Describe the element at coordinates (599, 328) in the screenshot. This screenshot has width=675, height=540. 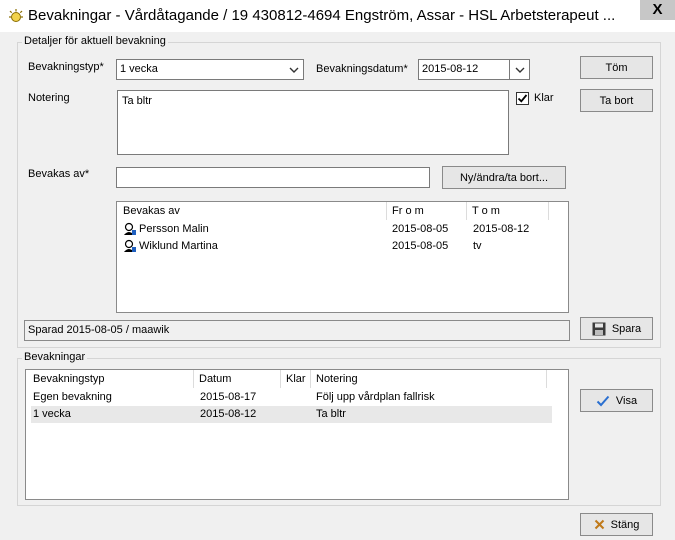
I see `floppy-disk-icon` at that location.